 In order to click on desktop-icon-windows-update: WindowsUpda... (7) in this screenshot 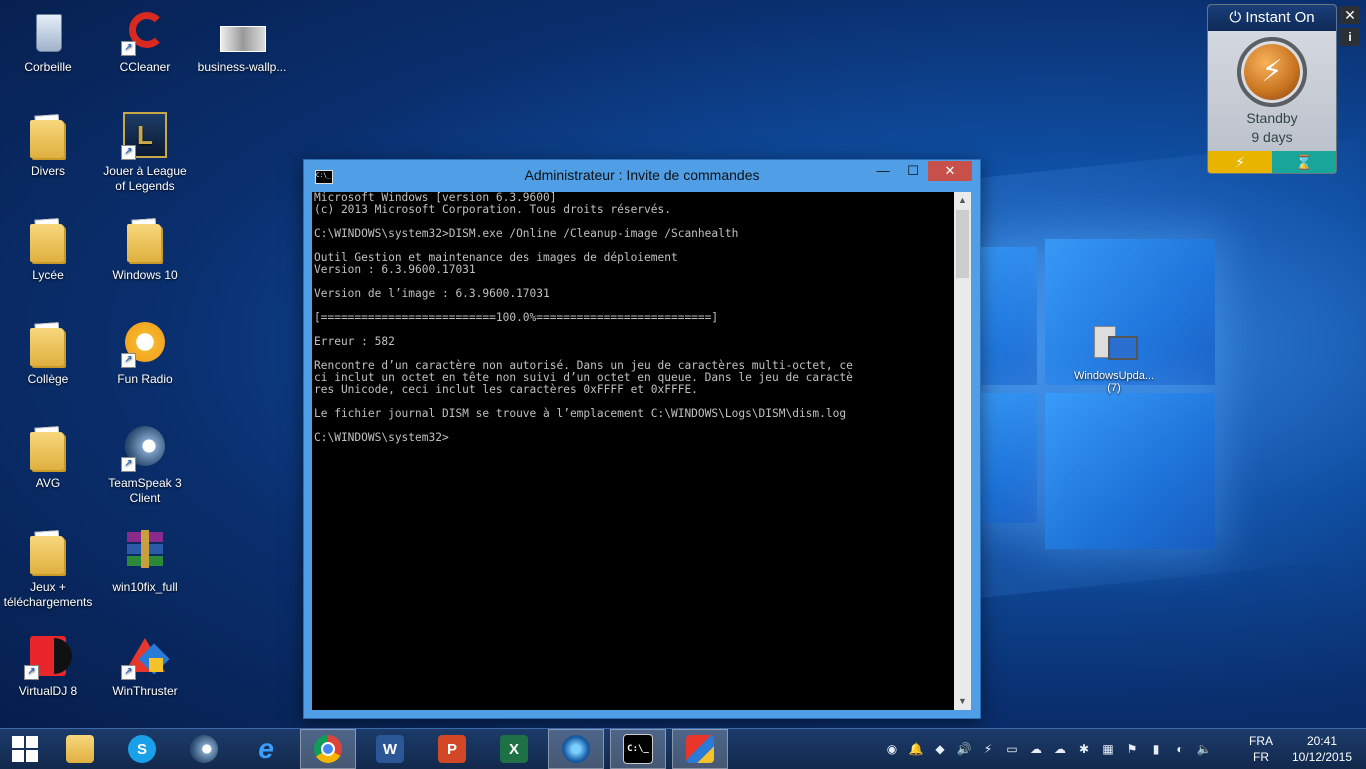, I will do `click(1114, 358)`.